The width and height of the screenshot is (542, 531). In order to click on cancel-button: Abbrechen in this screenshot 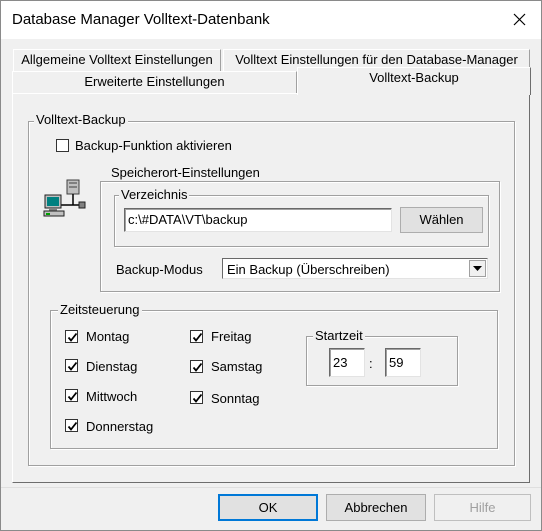, I will do `click(376, 507)`.